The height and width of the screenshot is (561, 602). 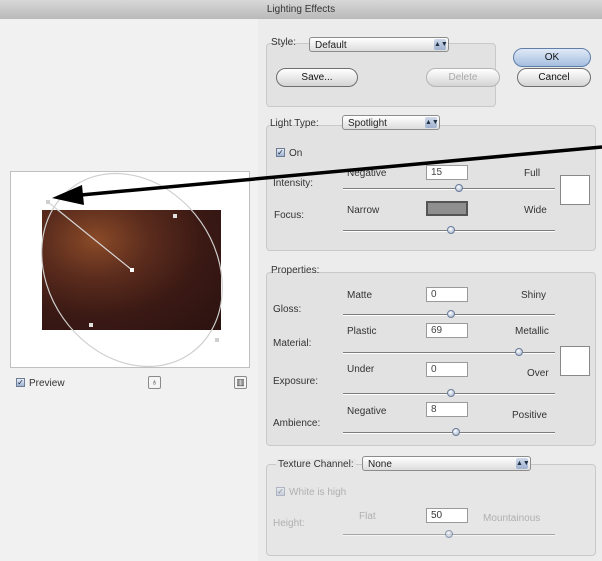 I want to click on light-handle-top, so click(x=48, y=202).